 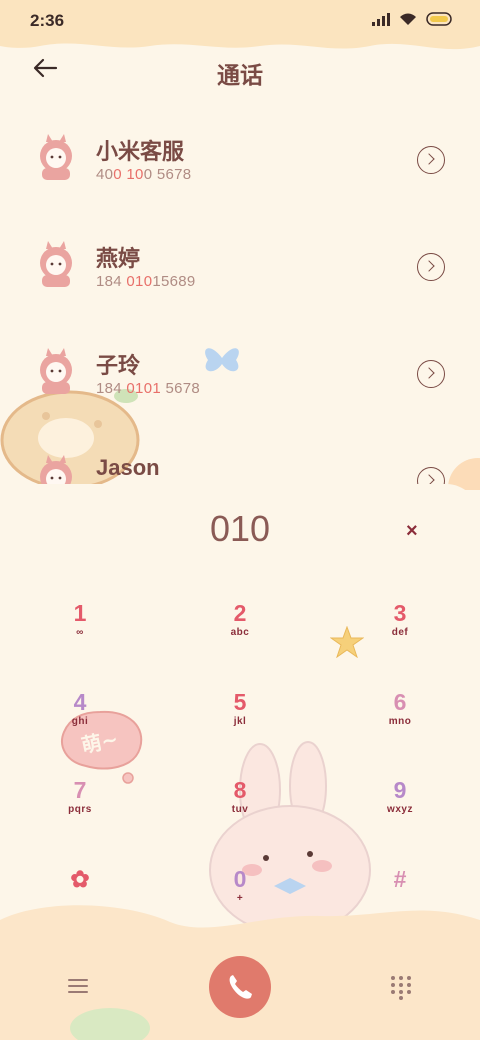 I want to click on key-3: 3 def, so click(x=400, y=638).